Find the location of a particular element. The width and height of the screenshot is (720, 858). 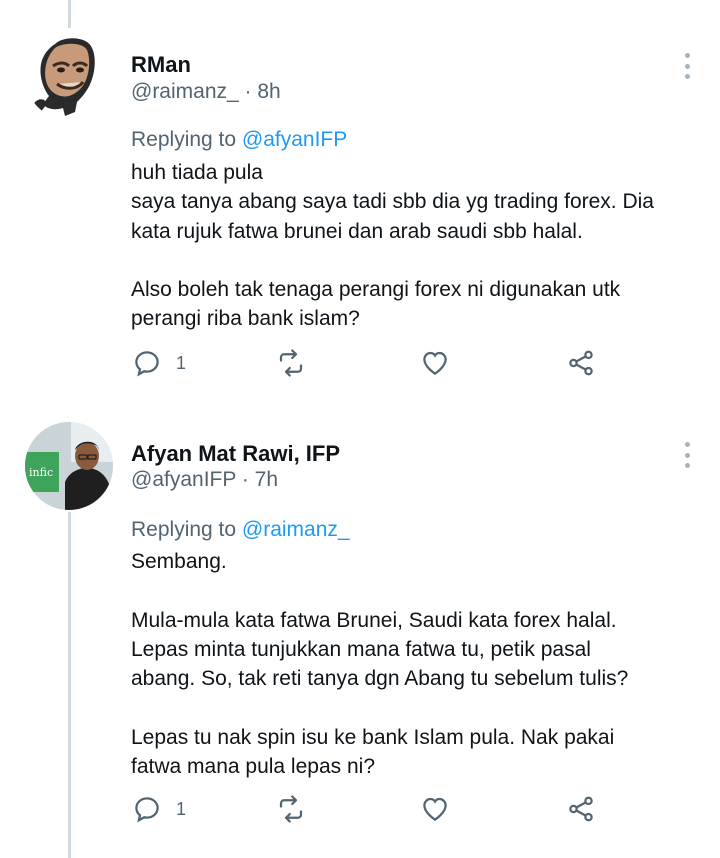

text-line: Sembang. is located at coordinates (179, 561).